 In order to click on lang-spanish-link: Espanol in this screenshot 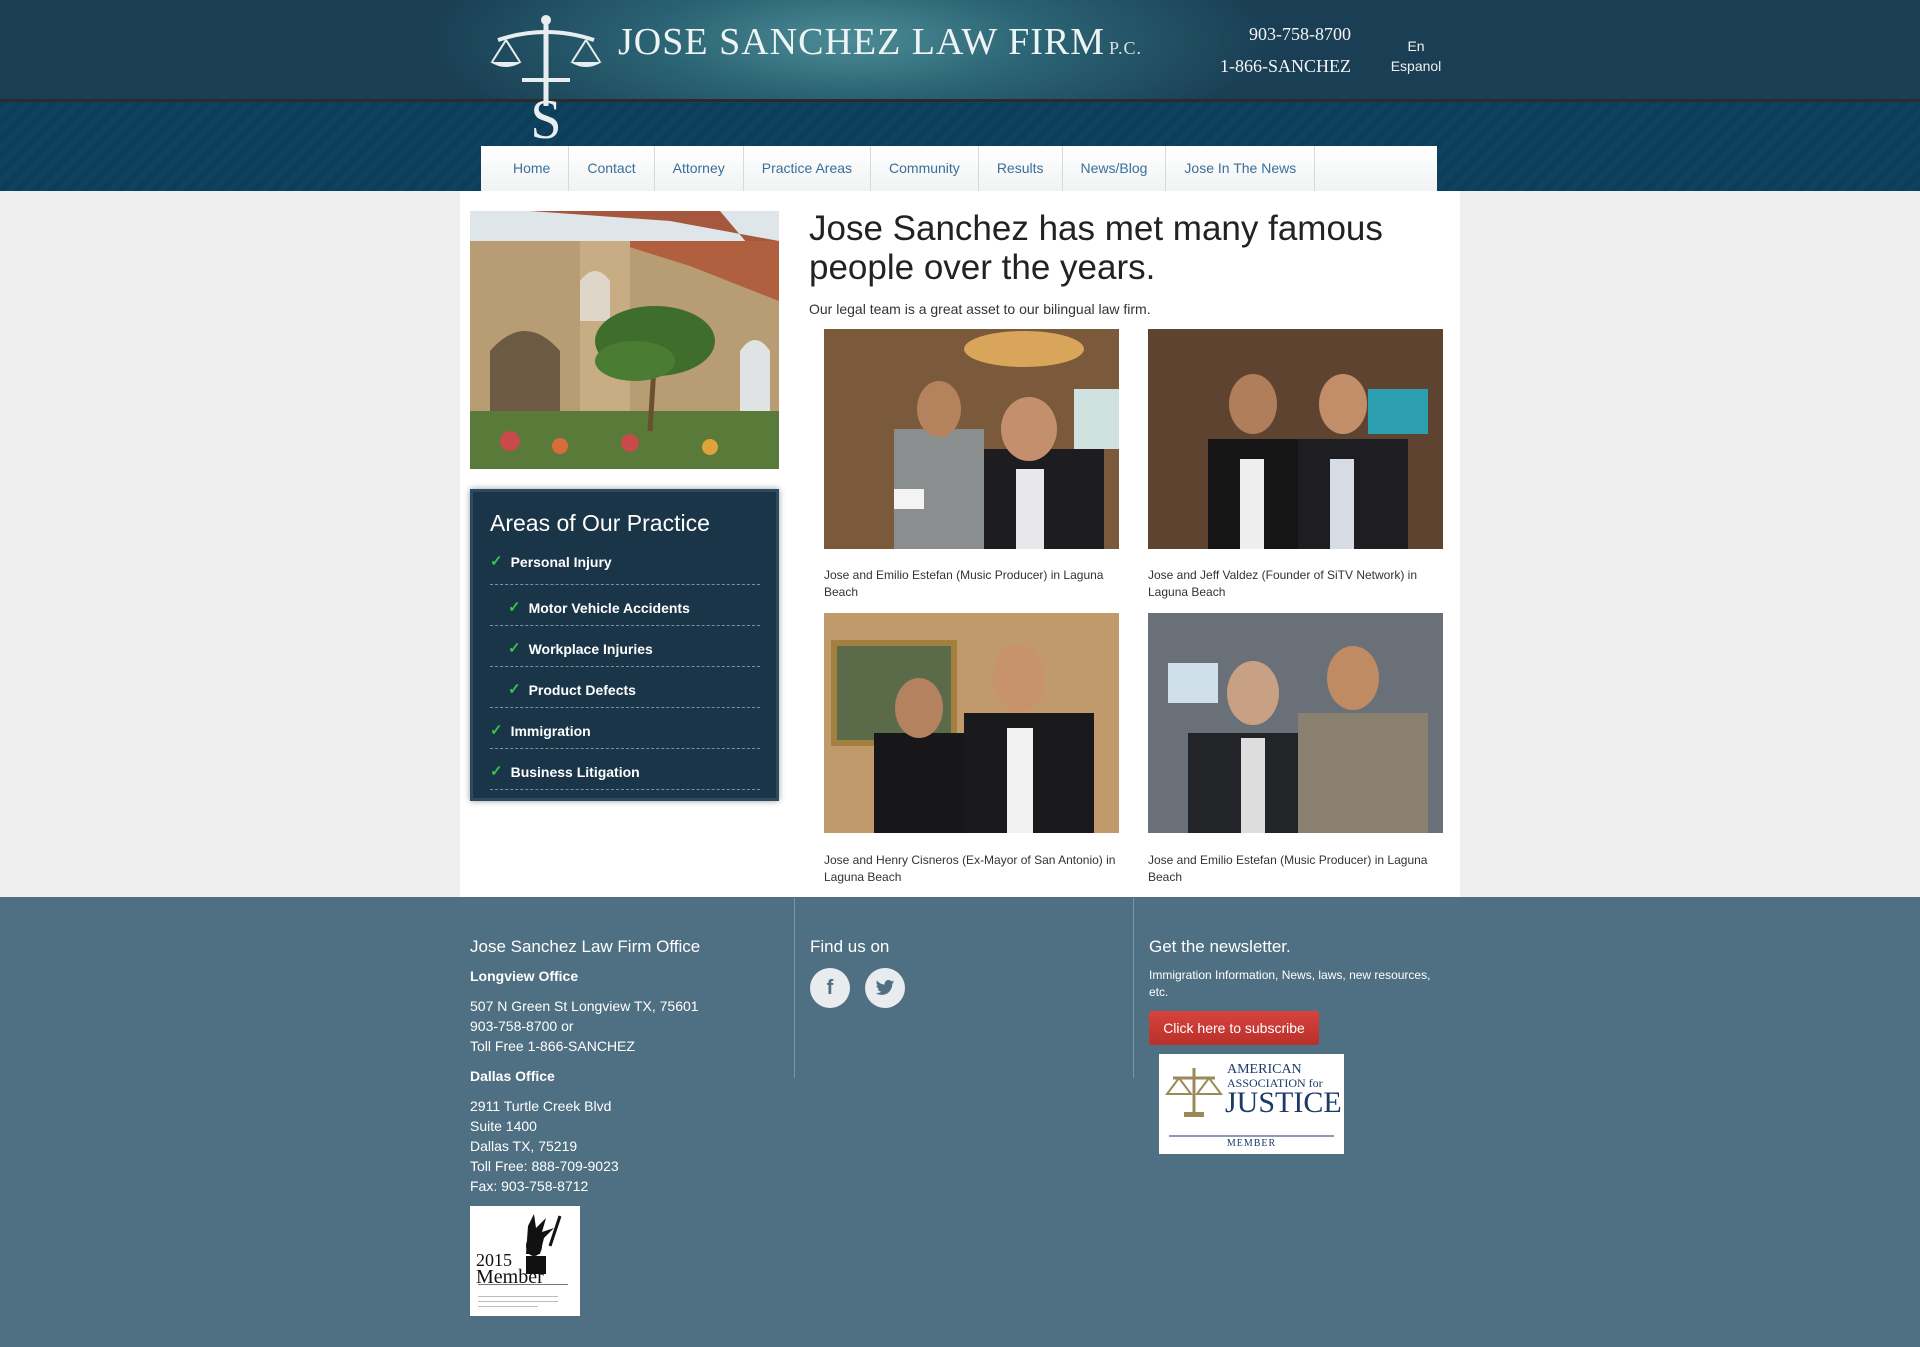, I will do `click(1416, 66)`.